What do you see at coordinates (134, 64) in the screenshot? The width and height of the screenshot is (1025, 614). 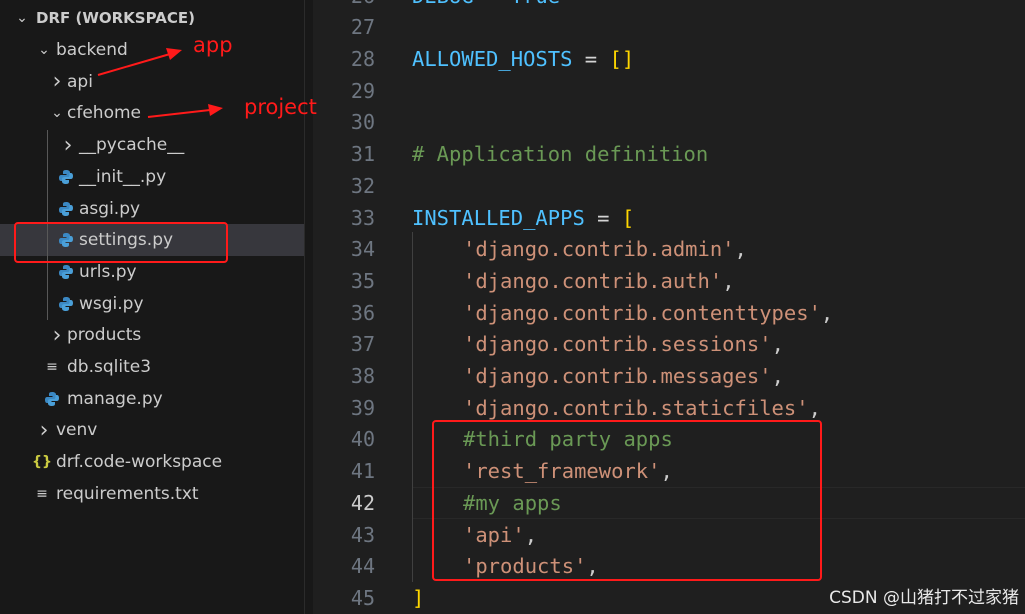 I see `arrow-app` at bounding box center [134, 64].